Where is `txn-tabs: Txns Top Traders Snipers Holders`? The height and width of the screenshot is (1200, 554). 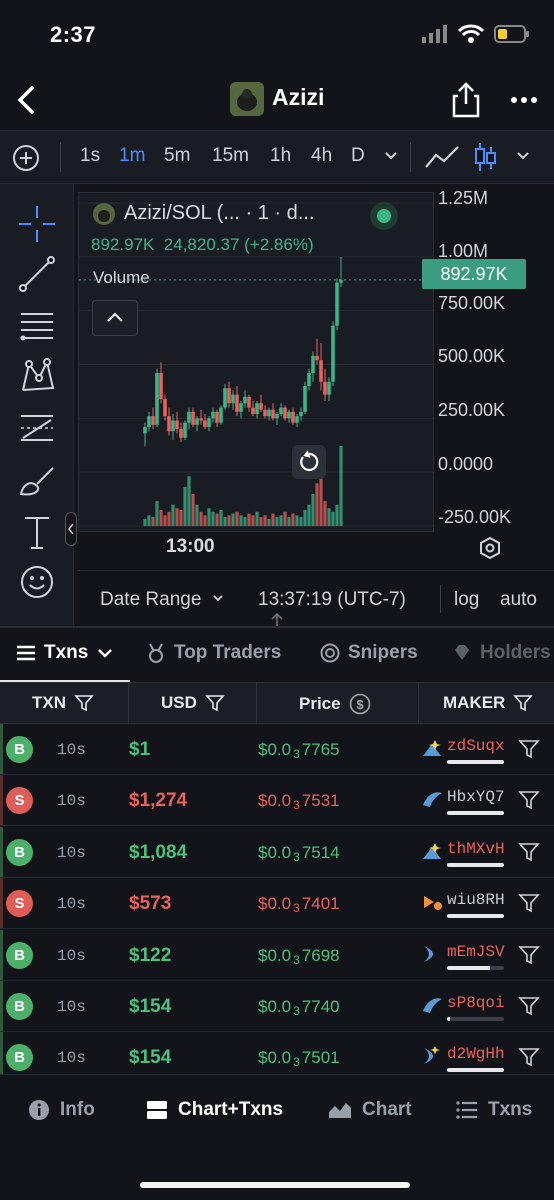 txn-tabs: Txns Top Traders Snipers Holders is located at coordinates (277, 654).